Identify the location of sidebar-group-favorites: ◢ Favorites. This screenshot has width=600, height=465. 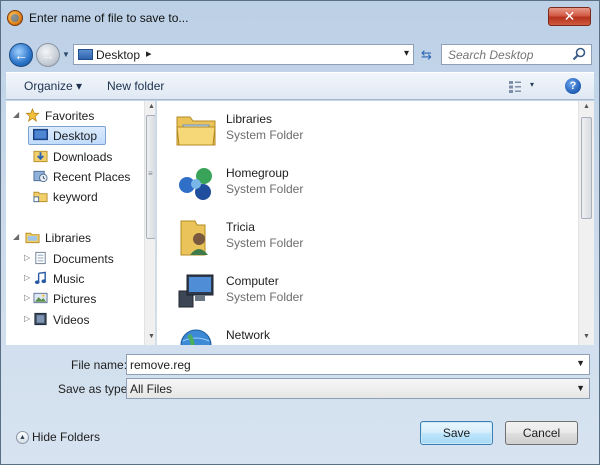
(74, 115).